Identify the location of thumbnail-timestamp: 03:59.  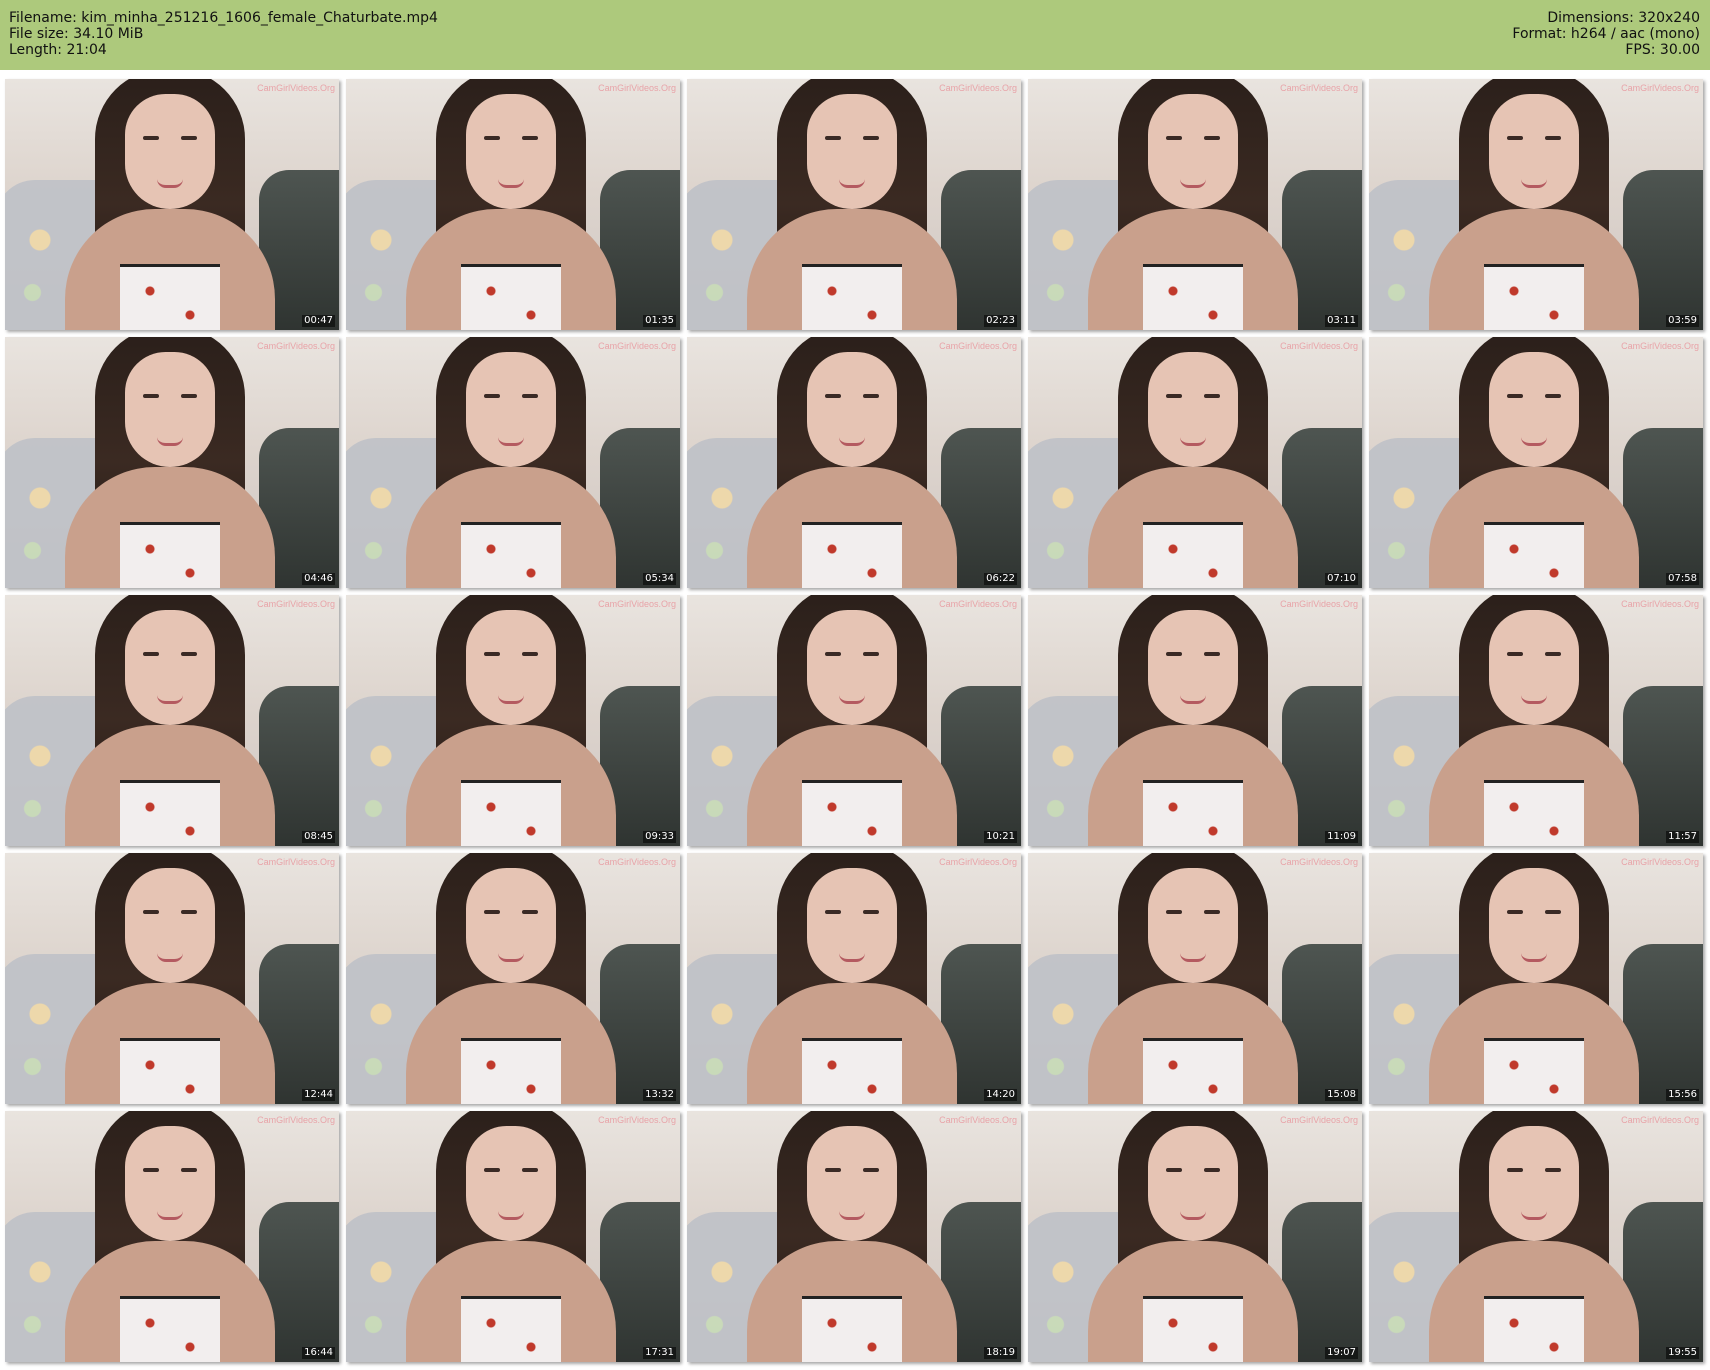
(1682, 321).